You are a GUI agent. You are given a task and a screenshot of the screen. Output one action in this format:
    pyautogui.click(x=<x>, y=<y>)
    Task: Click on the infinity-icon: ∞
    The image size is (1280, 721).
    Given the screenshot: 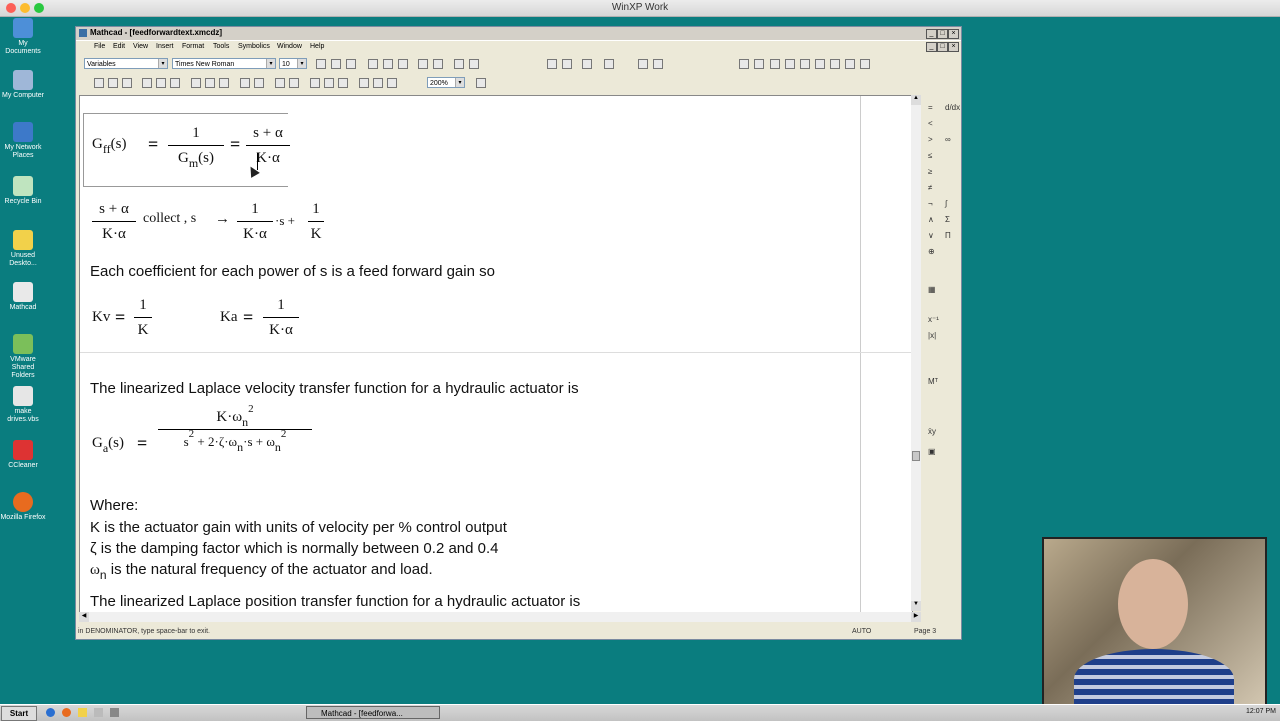 What is the action you would take?
    pyautogui.click(x=948, y=139)
    